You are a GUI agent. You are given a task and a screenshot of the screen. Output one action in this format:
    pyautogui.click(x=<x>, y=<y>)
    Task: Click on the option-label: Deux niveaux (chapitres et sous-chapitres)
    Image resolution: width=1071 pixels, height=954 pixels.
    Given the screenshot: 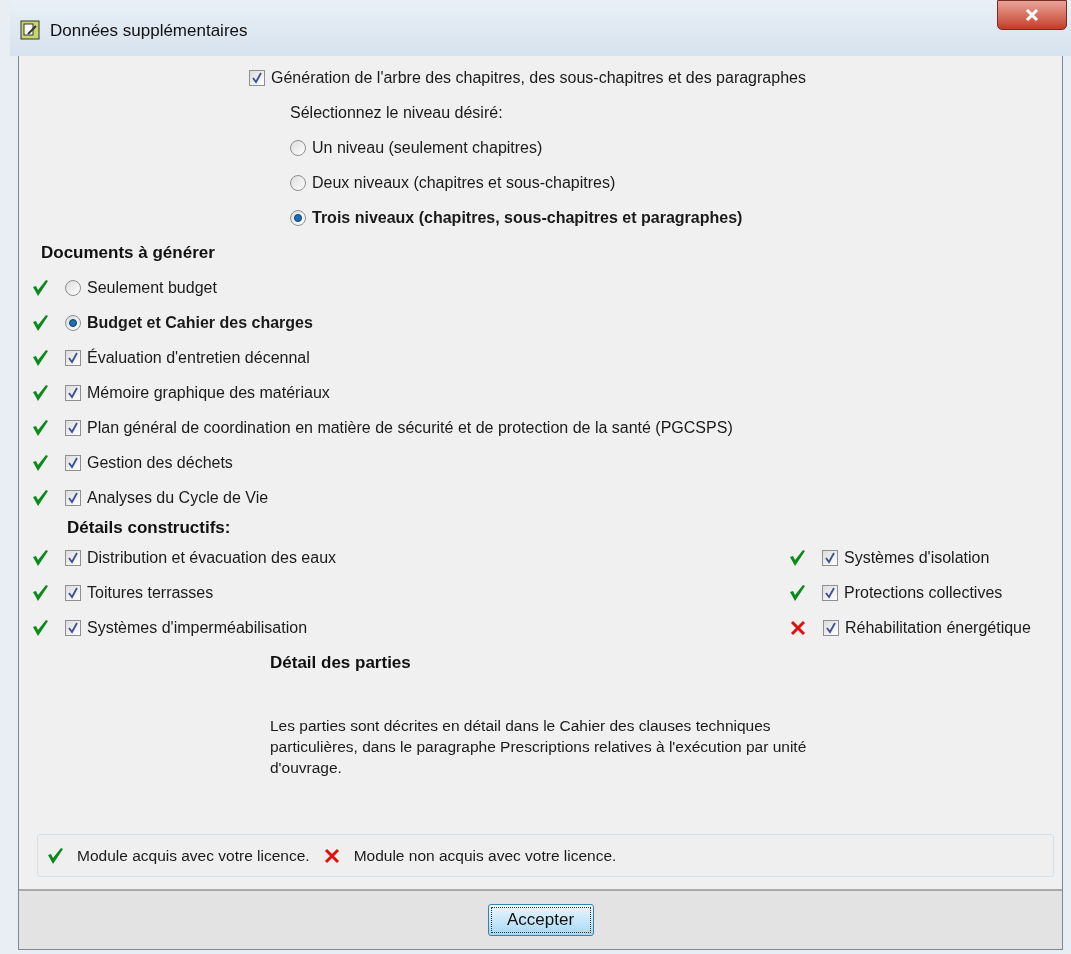 What is the action you would take?
    pyautogui.click(x=464, y=182)
    